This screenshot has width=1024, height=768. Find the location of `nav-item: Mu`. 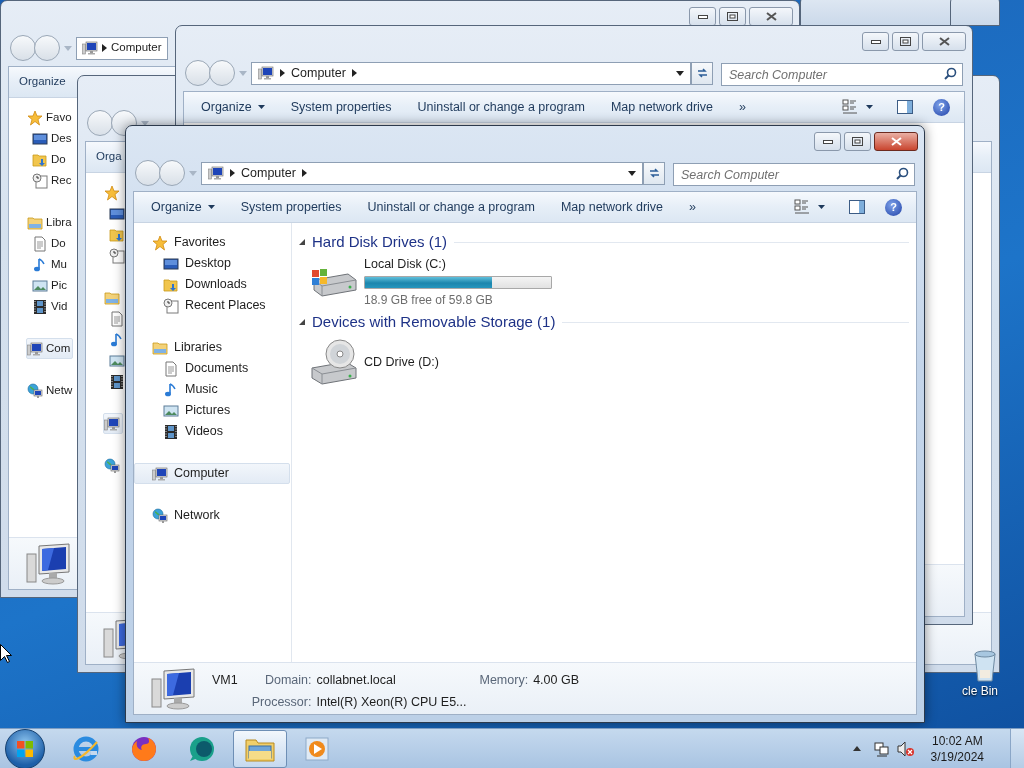

nav-item: Mu is located at coordinates (49, 264).